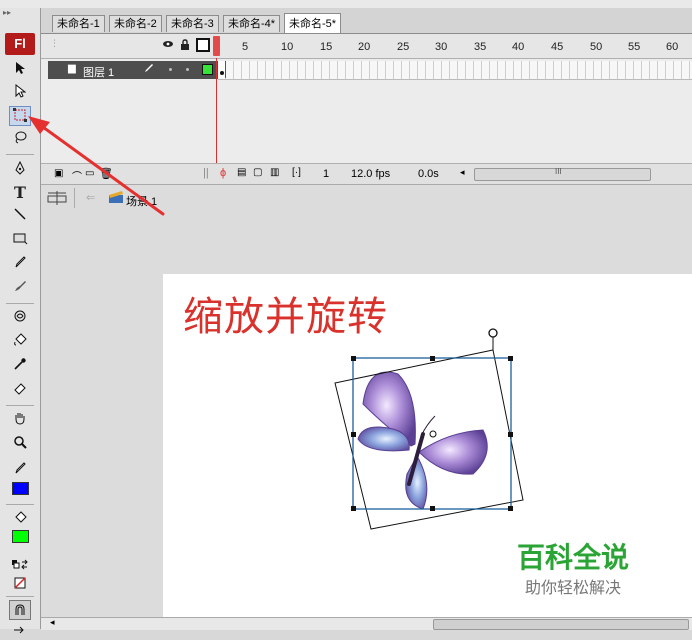  What do you see at coordinates (557, 47) in the screenshot?
I see `frame-number: 45` at bounding box center [557, 47].